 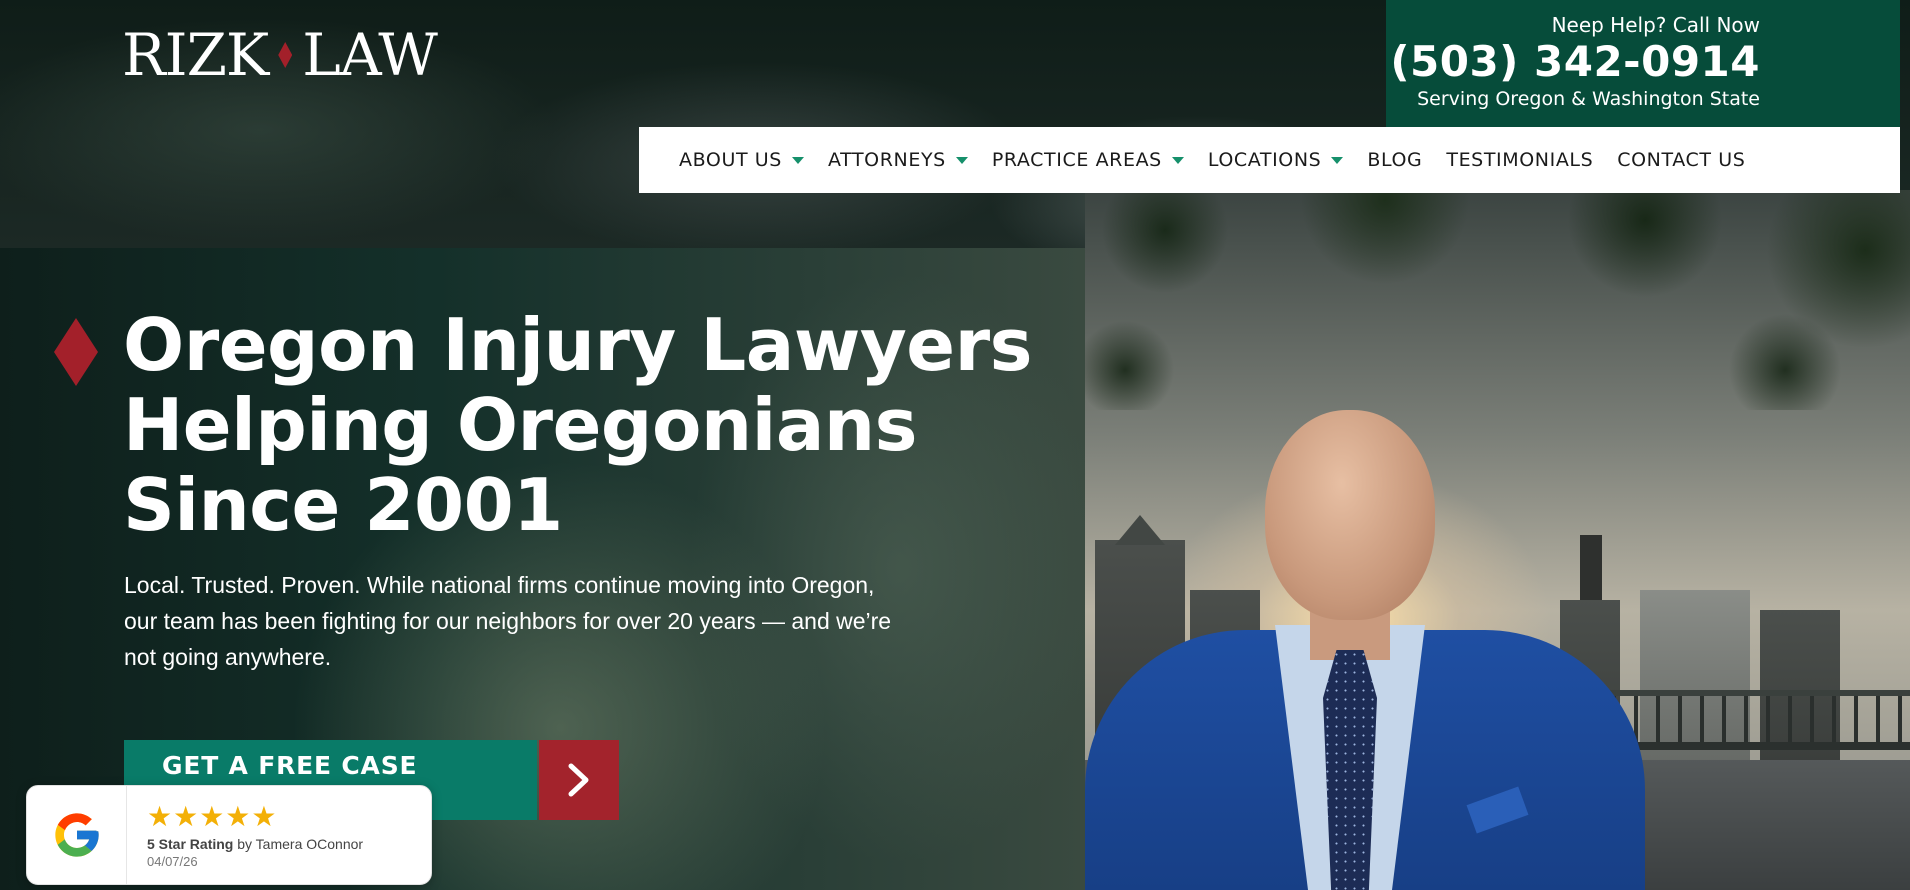 What do you see at coordinates (1350, 515) in the screenshot?
I see `attorney-head` at bounding box center [1350, 515].